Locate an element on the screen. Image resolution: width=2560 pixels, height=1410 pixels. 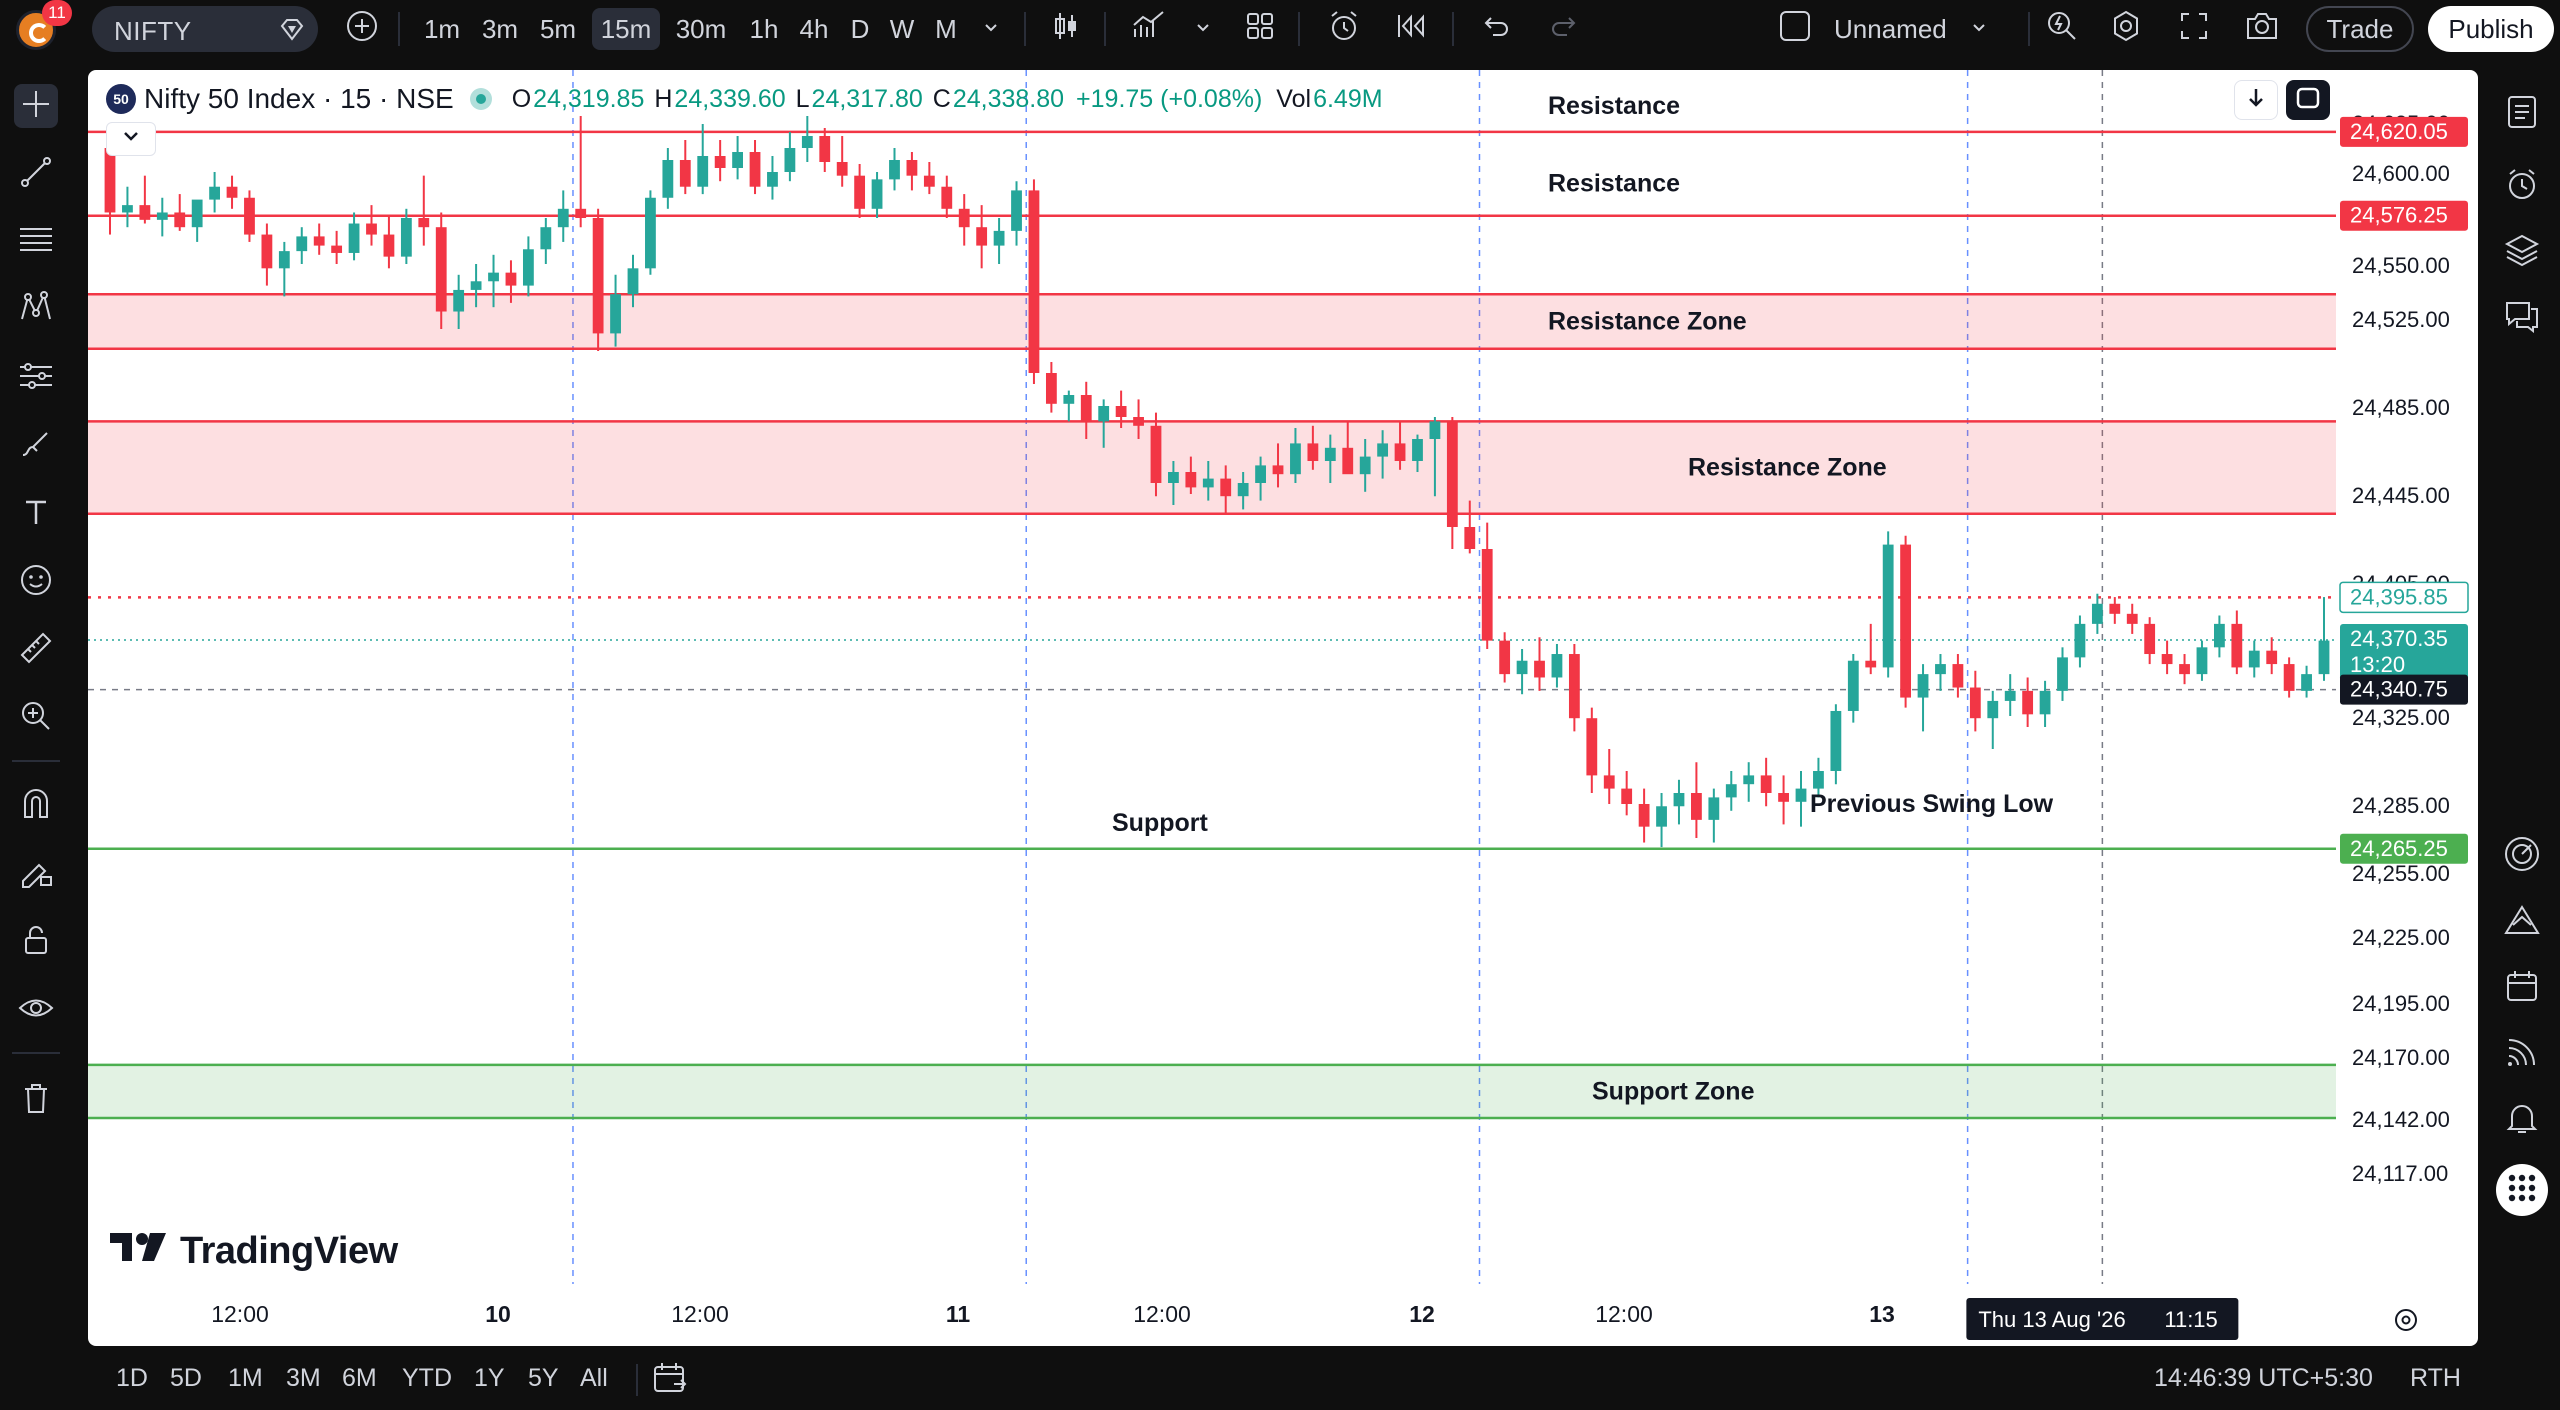
layout-select: Unnamed is located at coordinates (1896, 29).